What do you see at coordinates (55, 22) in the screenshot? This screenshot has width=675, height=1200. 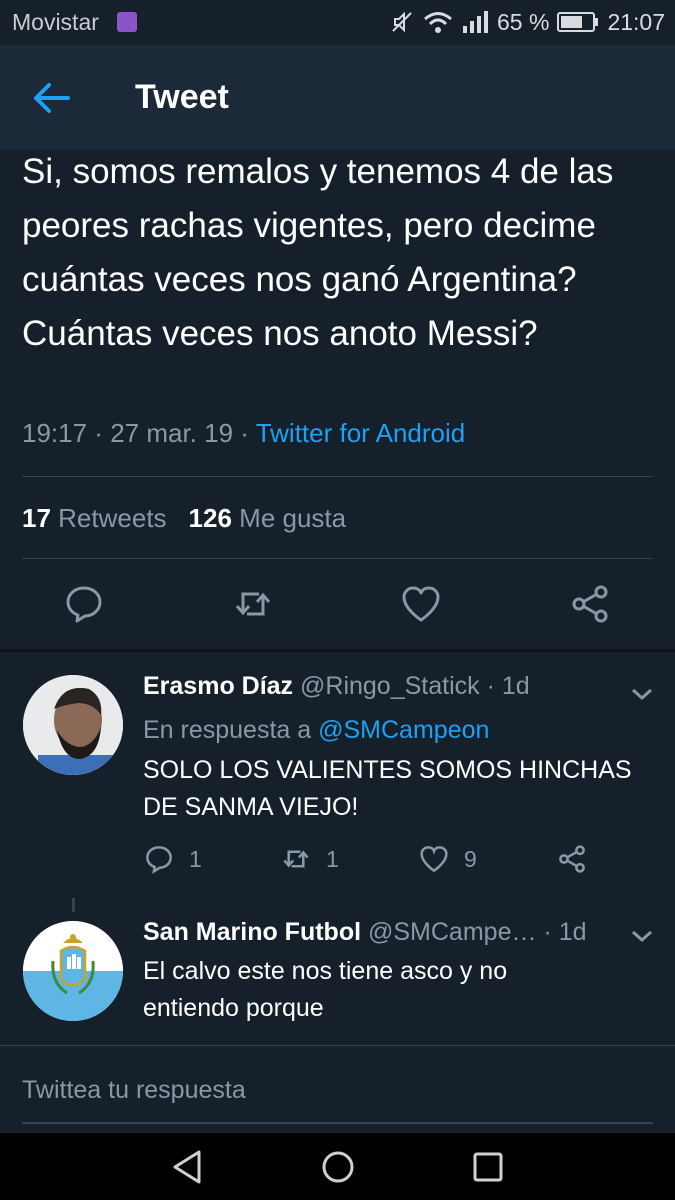 I see `carrier-name: Movistar` at bounding box center [55, 22].